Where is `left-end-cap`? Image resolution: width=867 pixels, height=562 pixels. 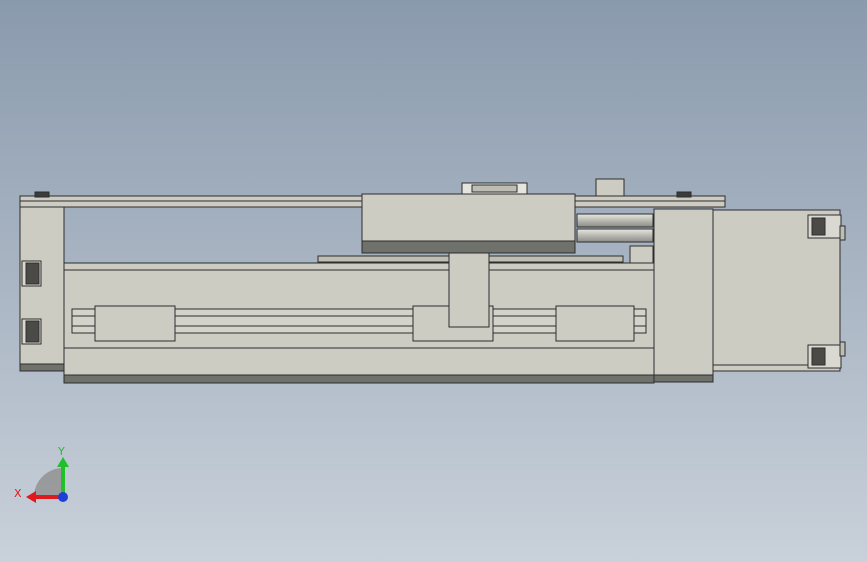 left-end-cap is located at coordinates (42, 289).